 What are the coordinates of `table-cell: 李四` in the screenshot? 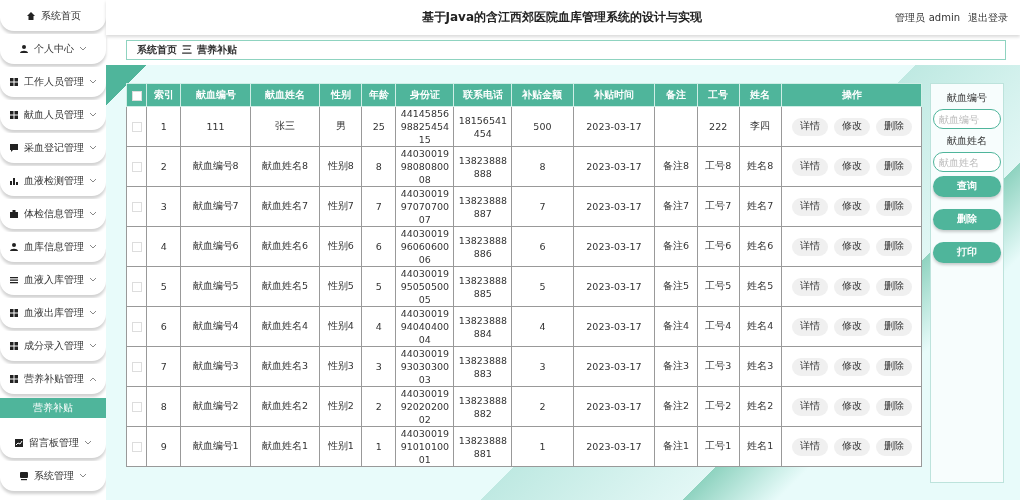 It's located at (760, 126).